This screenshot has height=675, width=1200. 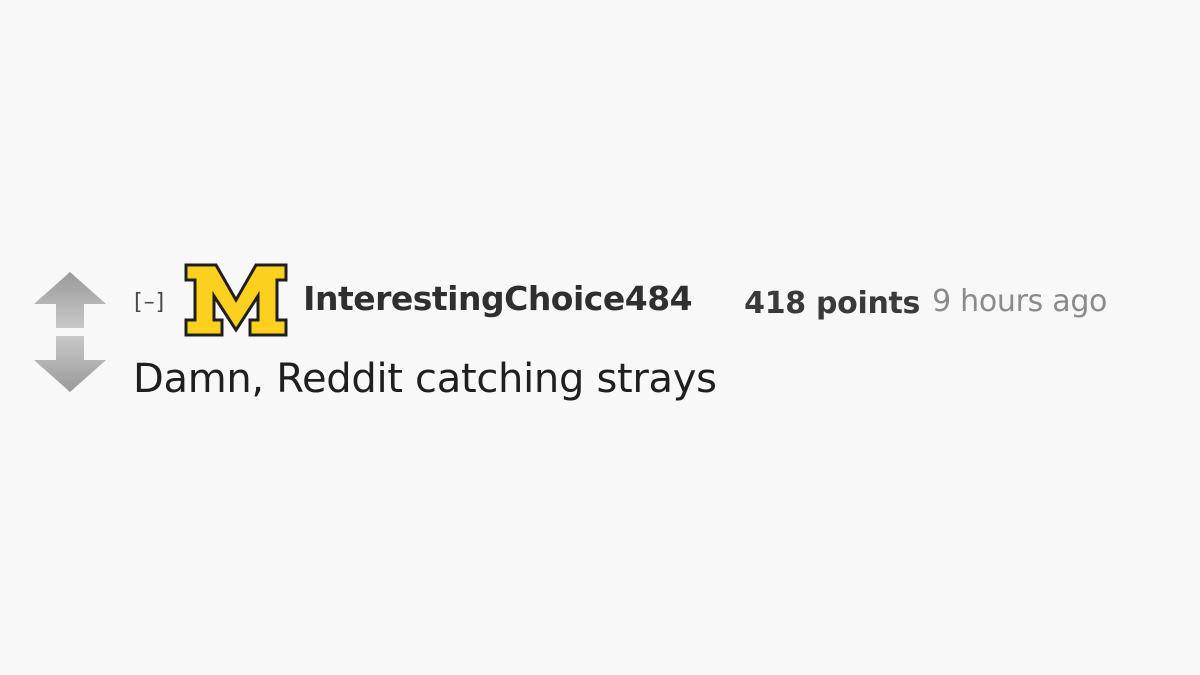 What do you see at coordinates (497, 298) in the screenshot?
I see `author-username: InterestingChoice484` at bounding box center [497, 298].